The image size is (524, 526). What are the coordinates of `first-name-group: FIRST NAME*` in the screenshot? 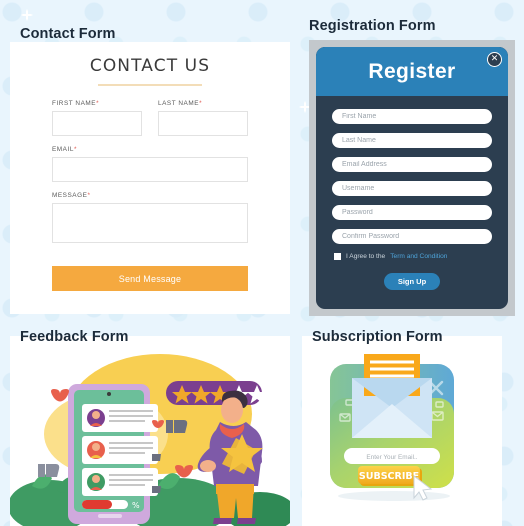 It's located at (97, 118).